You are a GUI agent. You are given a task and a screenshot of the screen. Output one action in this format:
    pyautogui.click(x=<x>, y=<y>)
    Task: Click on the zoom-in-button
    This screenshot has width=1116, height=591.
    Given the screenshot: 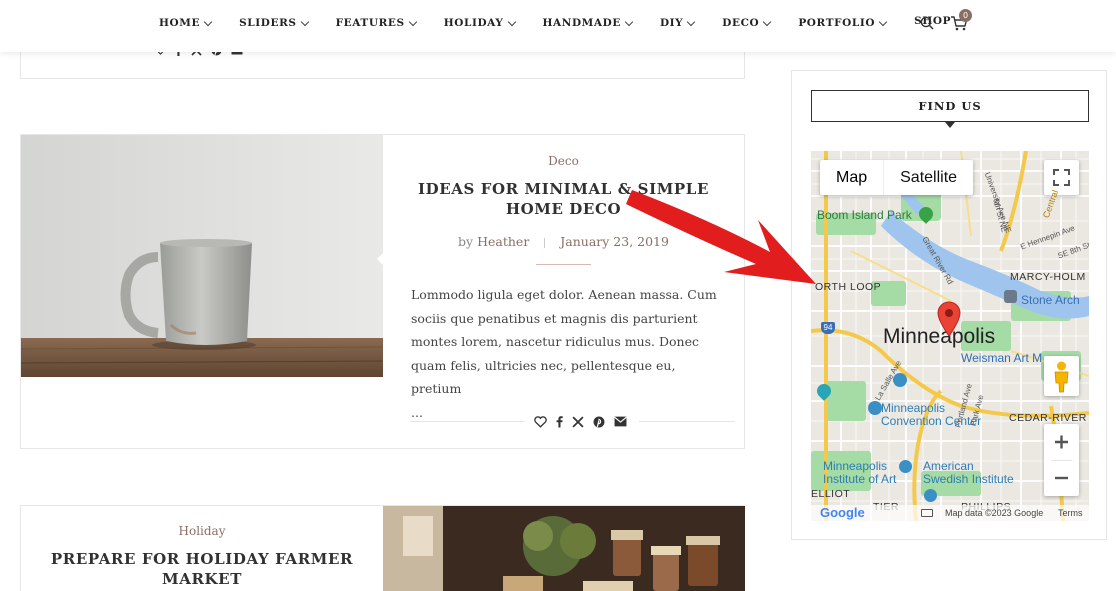 What is the action you would take?
    pyautogui.click(x=1061, y=442)
    